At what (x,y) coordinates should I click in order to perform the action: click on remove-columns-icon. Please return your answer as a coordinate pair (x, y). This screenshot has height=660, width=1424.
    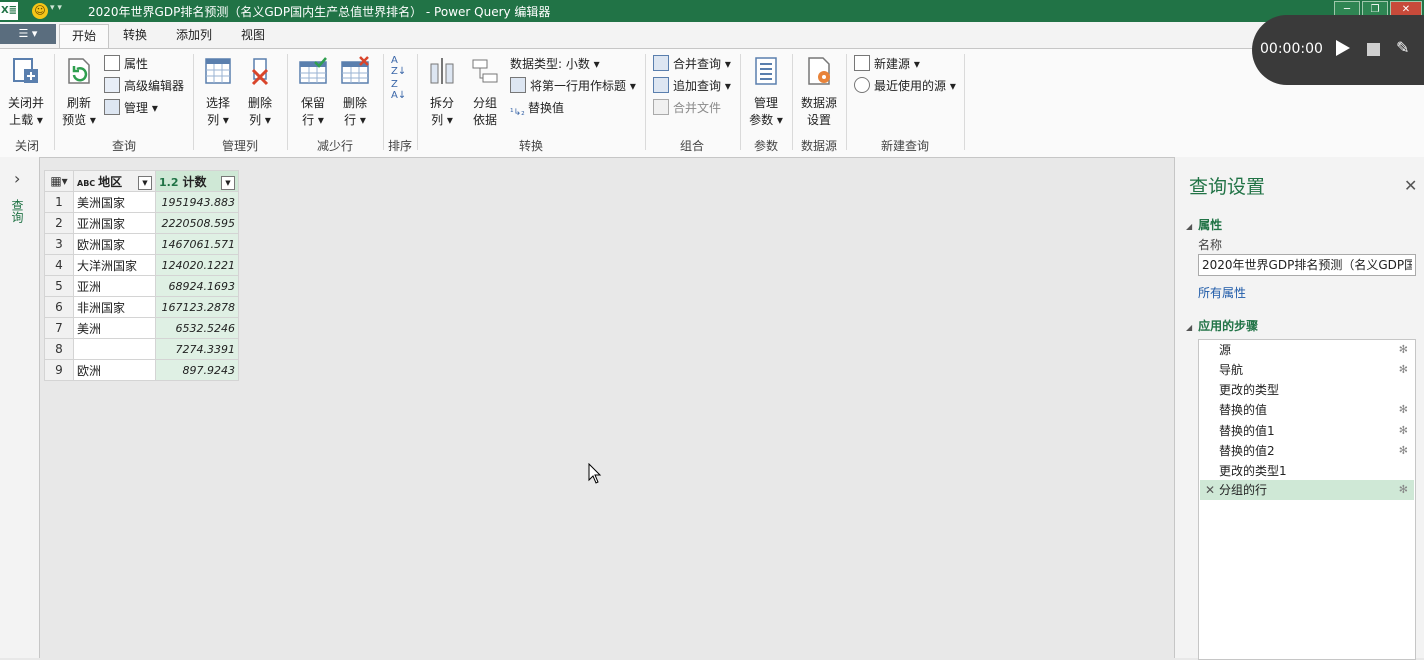
    Looking at the image, I should click on (260, 72).